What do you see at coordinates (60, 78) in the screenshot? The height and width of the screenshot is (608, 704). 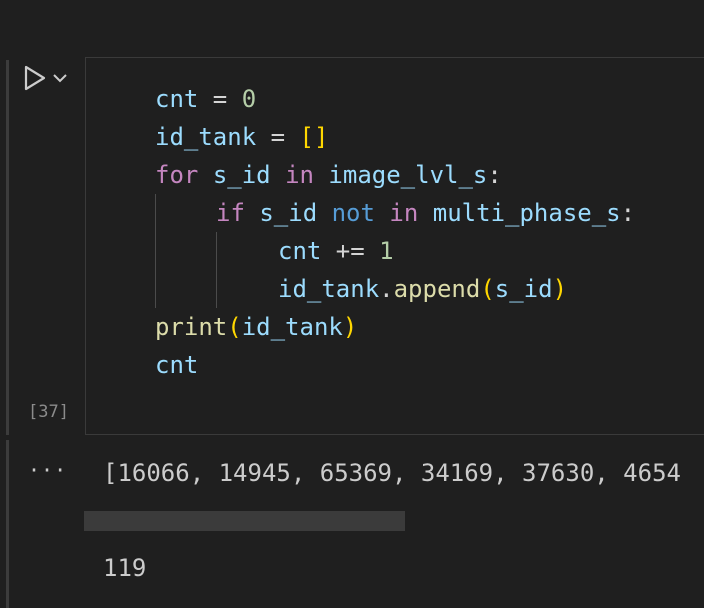 I see `chevron-down-icon` at bounding box center [60, 78].